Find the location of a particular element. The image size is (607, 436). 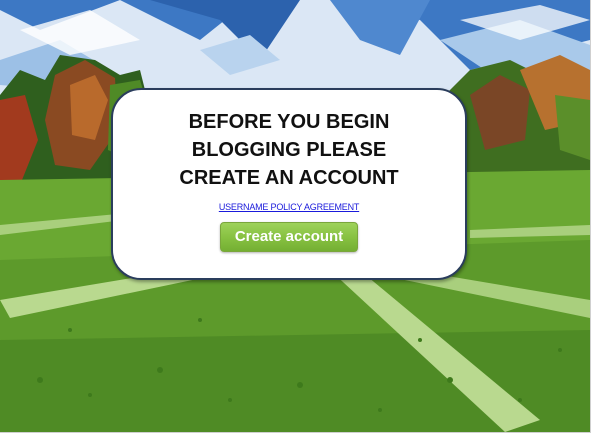

create-account-button: Create account is located at coordinates (289, 237).